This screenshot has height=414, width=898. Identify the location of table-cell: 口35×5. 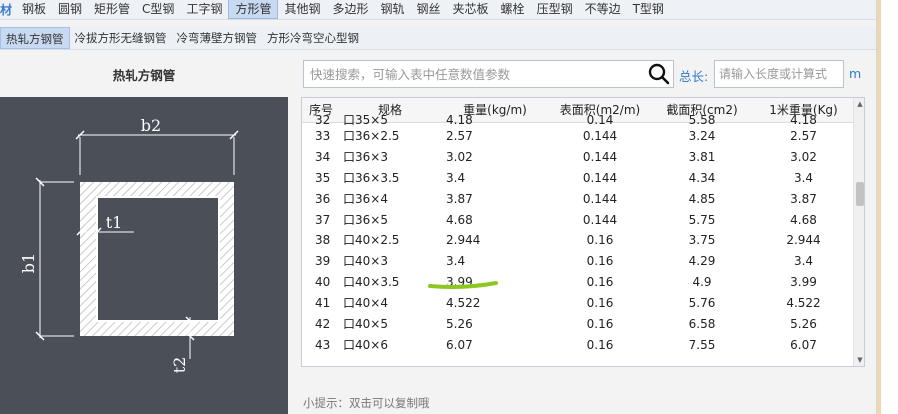
(390, 120).